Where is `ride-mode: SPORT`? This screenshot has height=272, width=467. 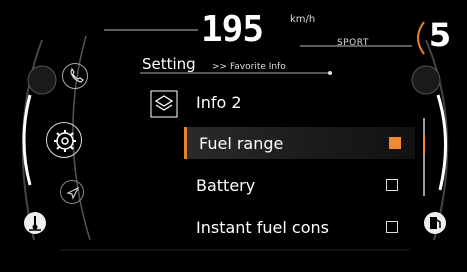 ride-mode: SPORT is located at coordinates (353, 43).